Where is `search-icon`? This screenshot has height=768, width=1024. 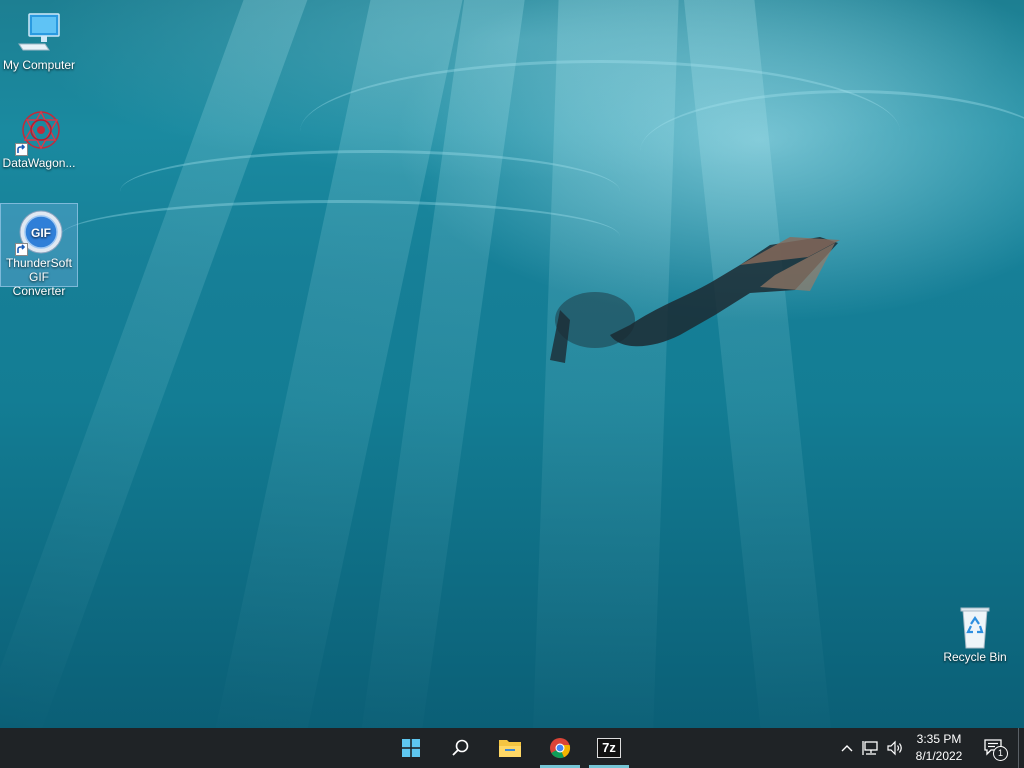
search-icon is located at coordinates (460, 747).